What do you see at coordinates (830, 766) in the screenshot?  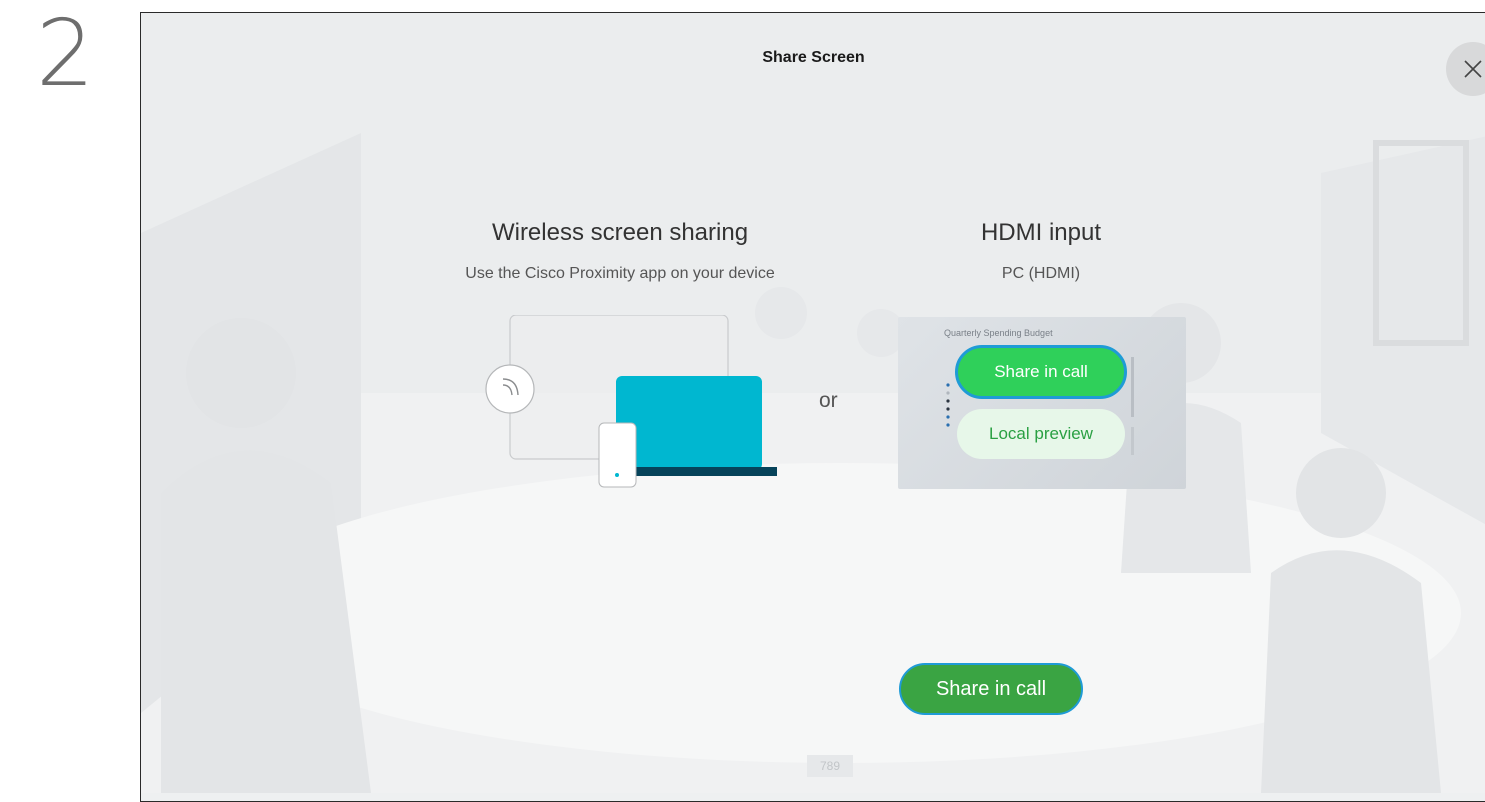 I see `bottom-label: 789` at bounding box center [830, 766].